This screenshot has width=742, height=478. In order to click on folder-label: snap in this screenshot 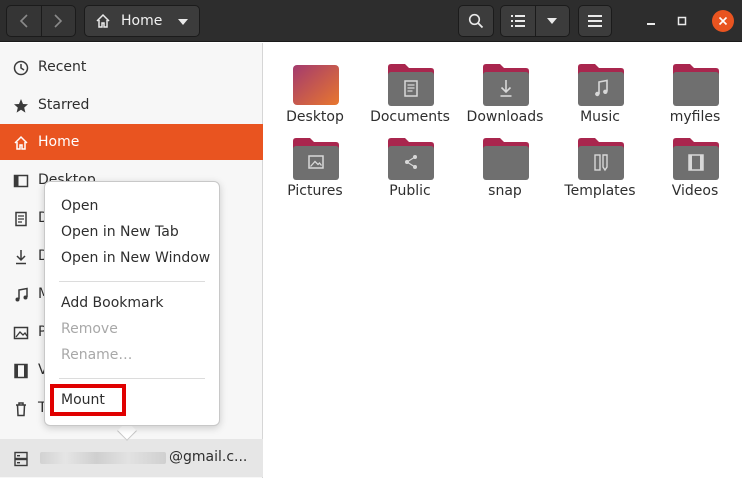, I will do `click(505, 191)`.